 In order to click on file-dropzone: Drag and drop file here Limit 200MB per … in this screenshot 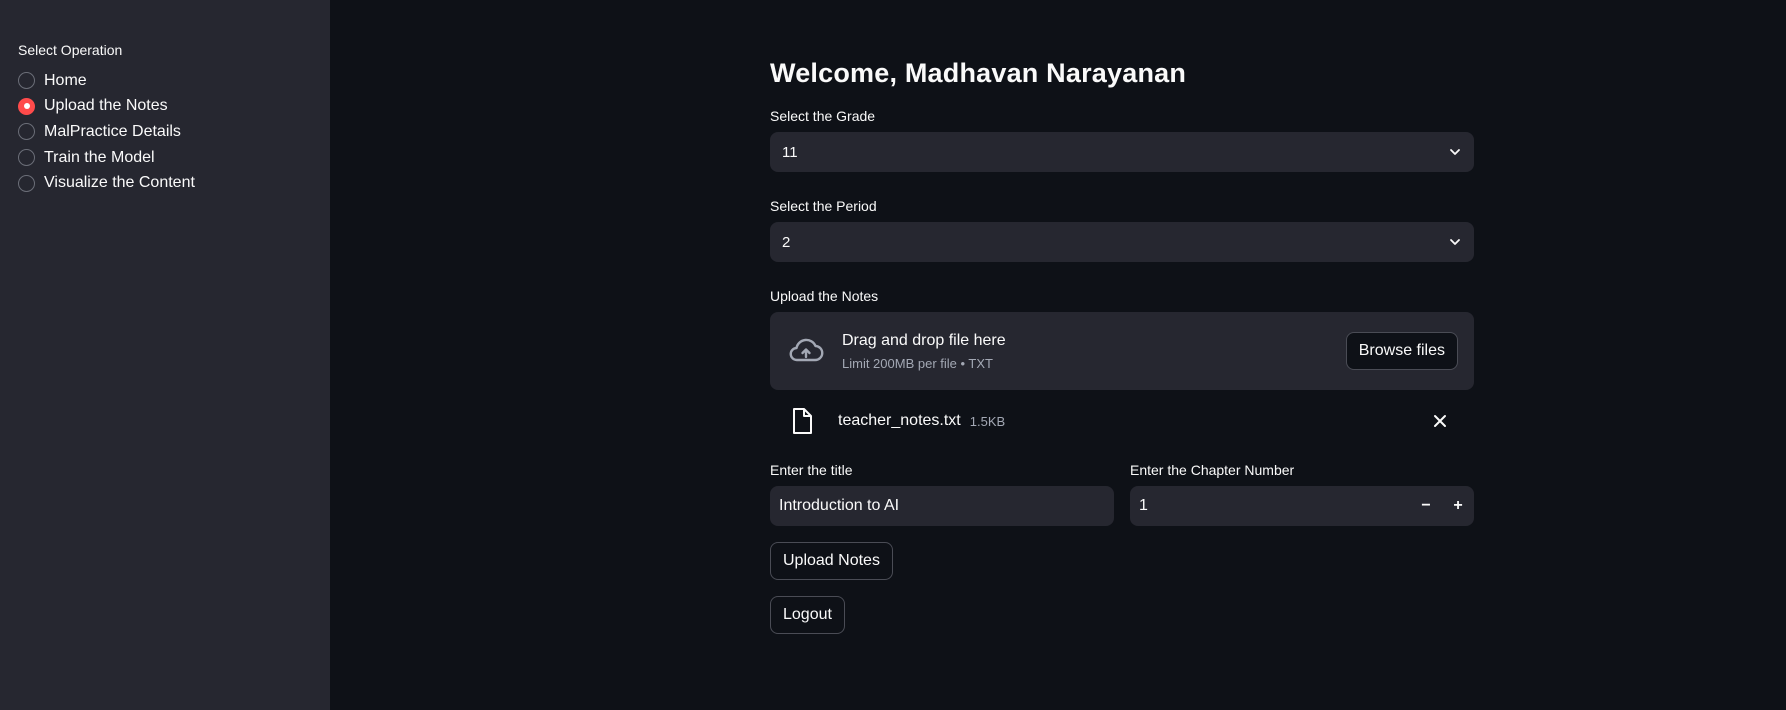, I will do `click(1122, 351)`.